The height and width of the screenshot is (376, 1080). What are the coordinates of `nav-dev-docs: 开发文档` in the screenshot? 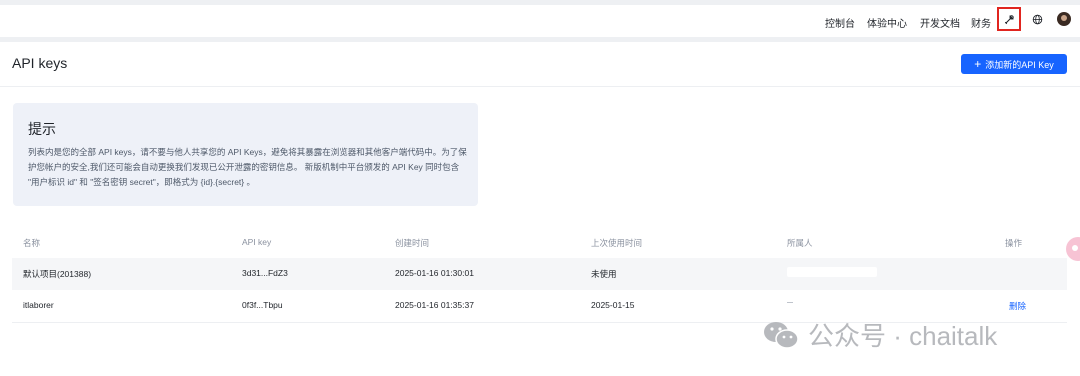 It's located at (940, 22).